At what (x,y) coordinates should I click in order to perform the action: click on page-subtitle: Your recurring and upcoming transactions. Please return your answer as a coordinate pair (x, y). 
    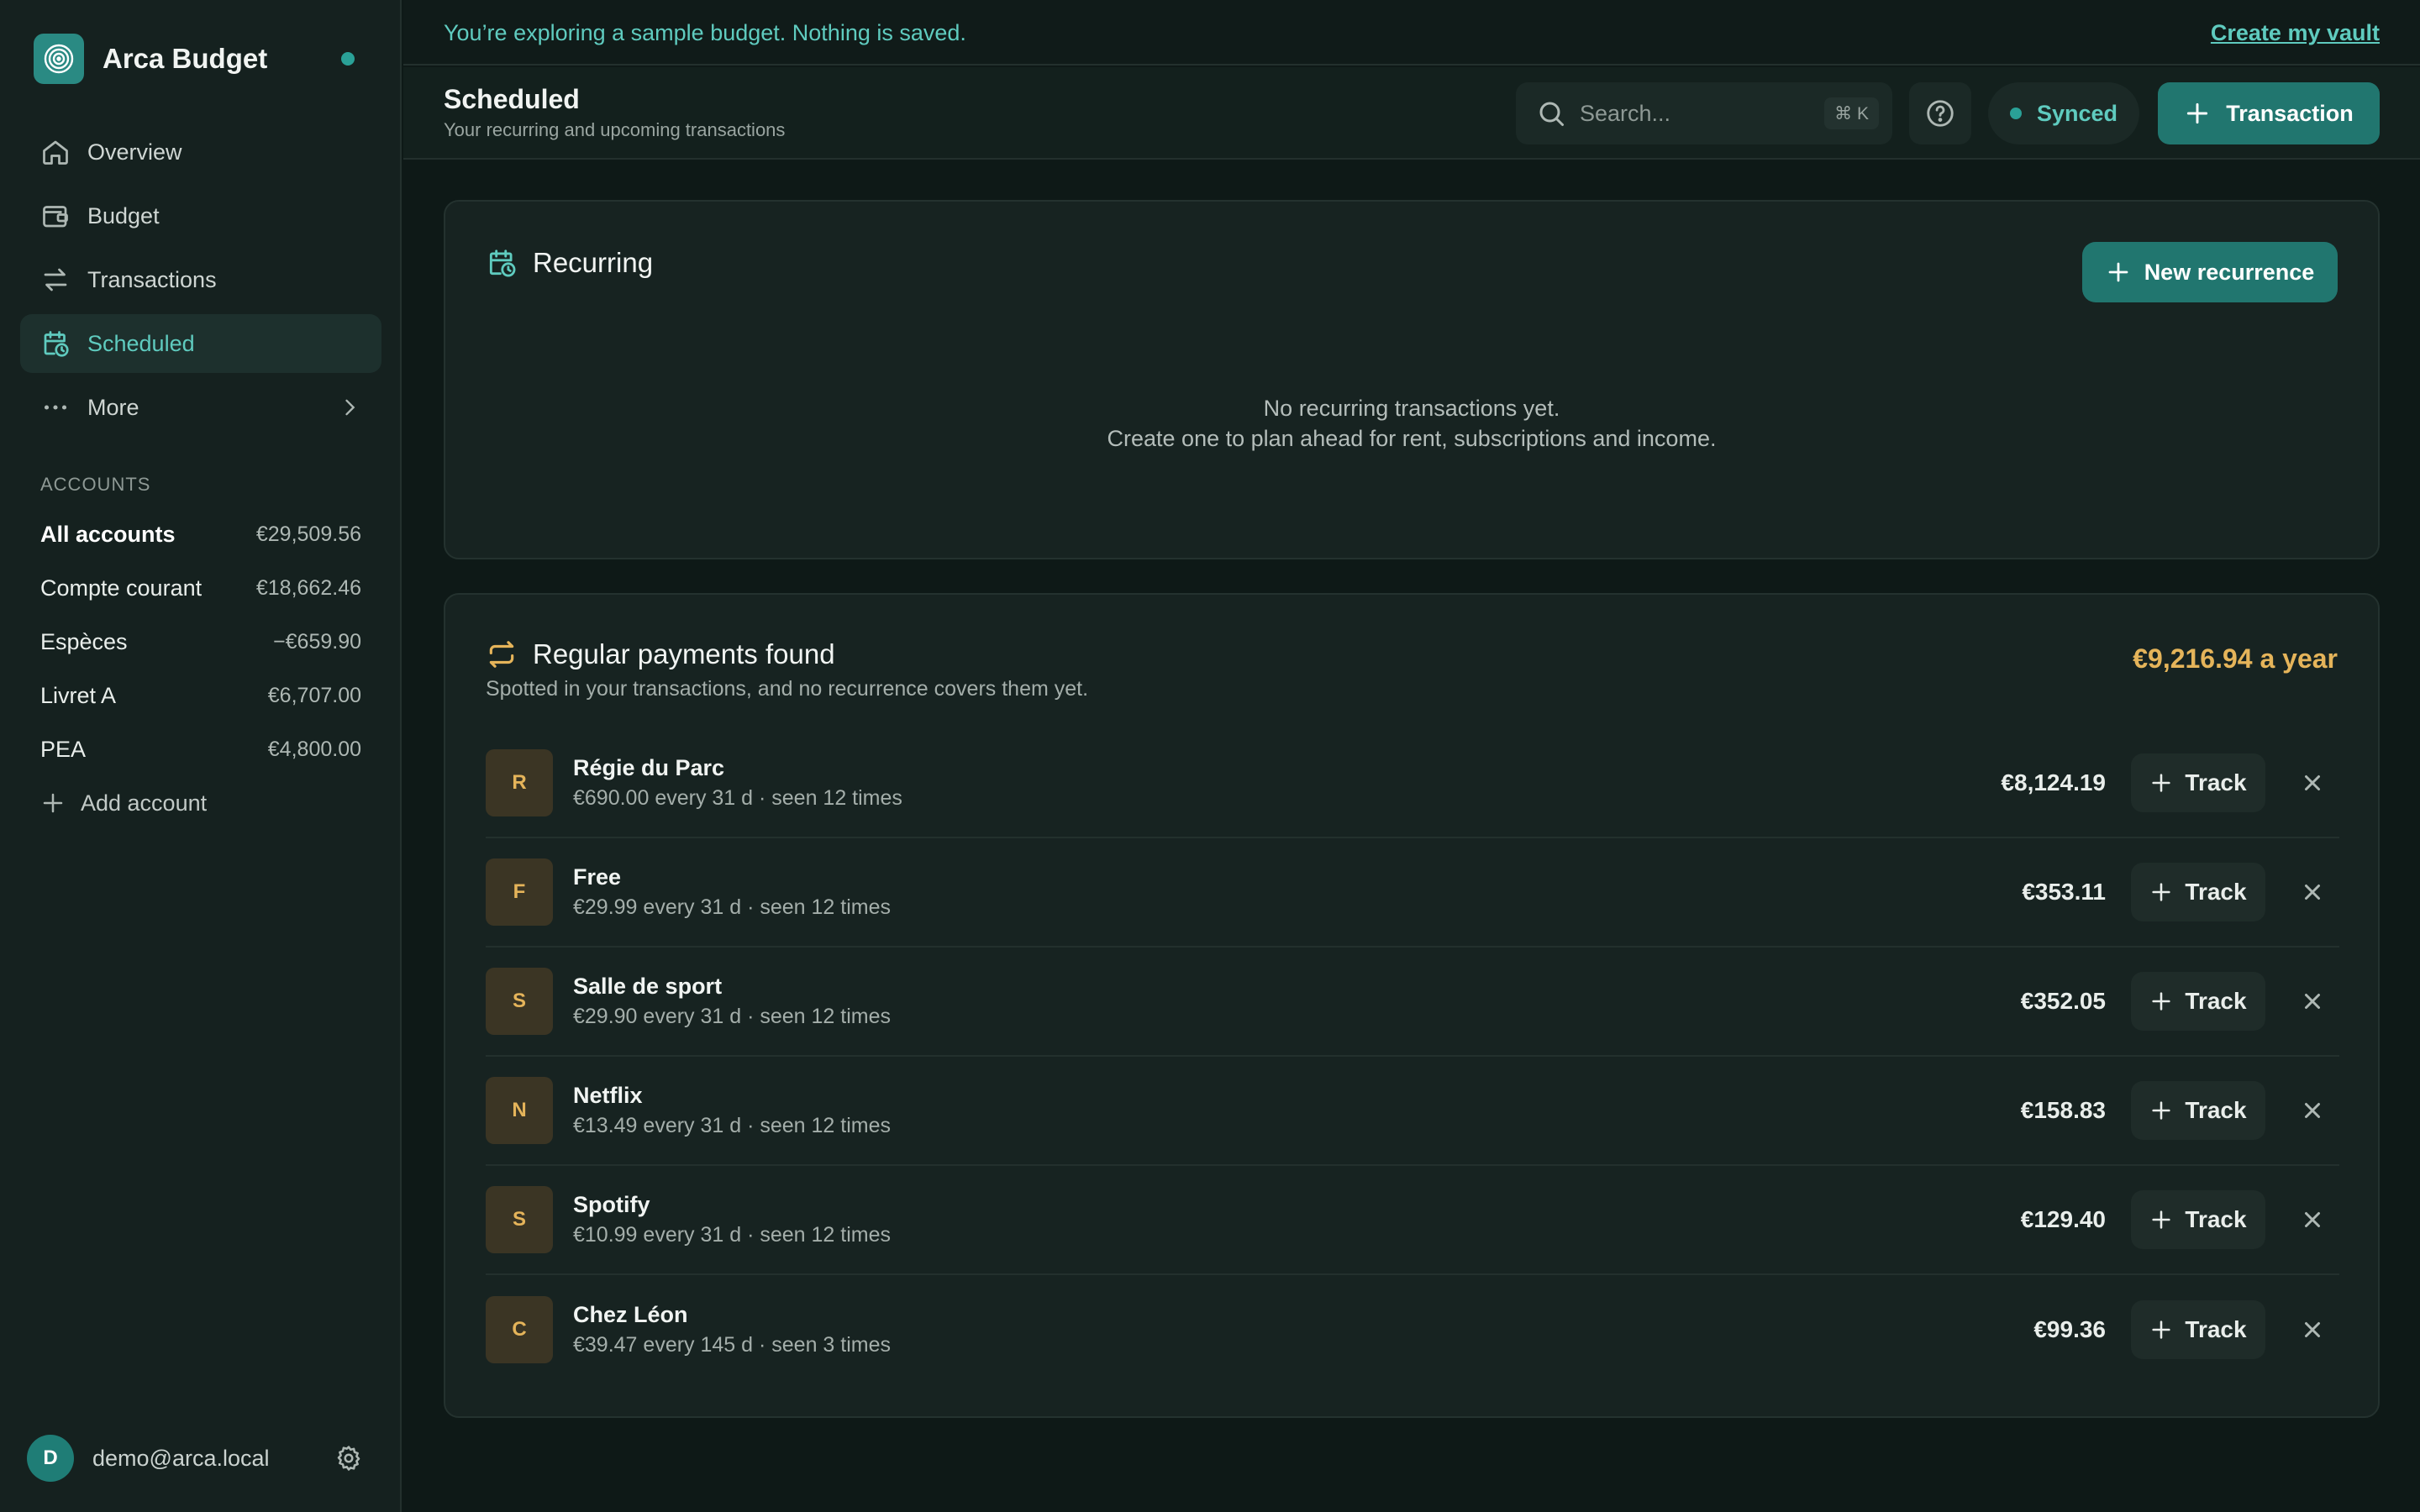
    Looking at the image, I should click on (615, 129).